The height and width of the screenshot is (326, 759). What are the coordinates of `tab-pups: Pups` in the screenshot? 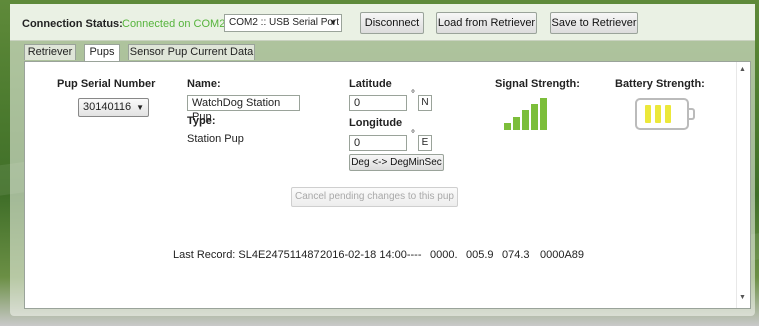 It's located at (102, 53).